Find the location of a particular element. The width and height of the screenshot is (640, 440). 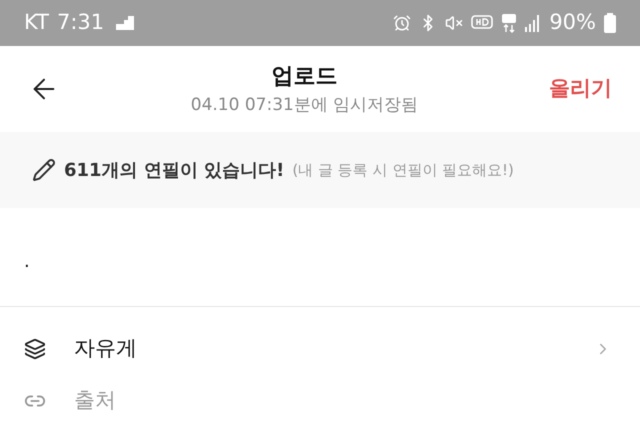

upload-button: 올리기 is located at coordinates (580, 89).